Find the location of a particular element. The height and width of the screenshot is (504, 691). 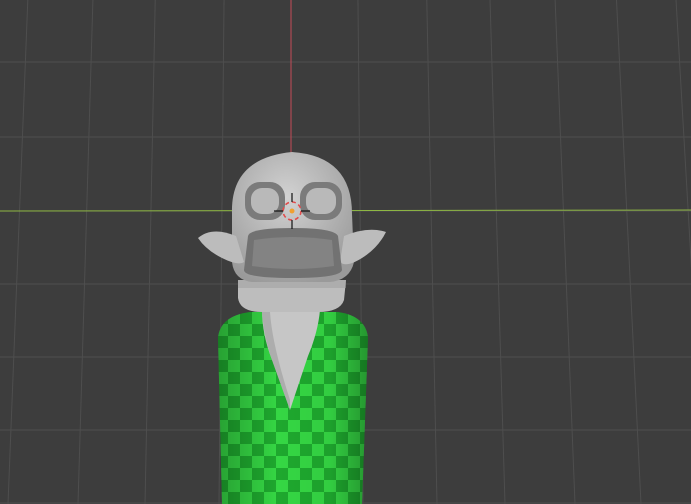

right-fin-mesh is located at coordinates (363, 247).